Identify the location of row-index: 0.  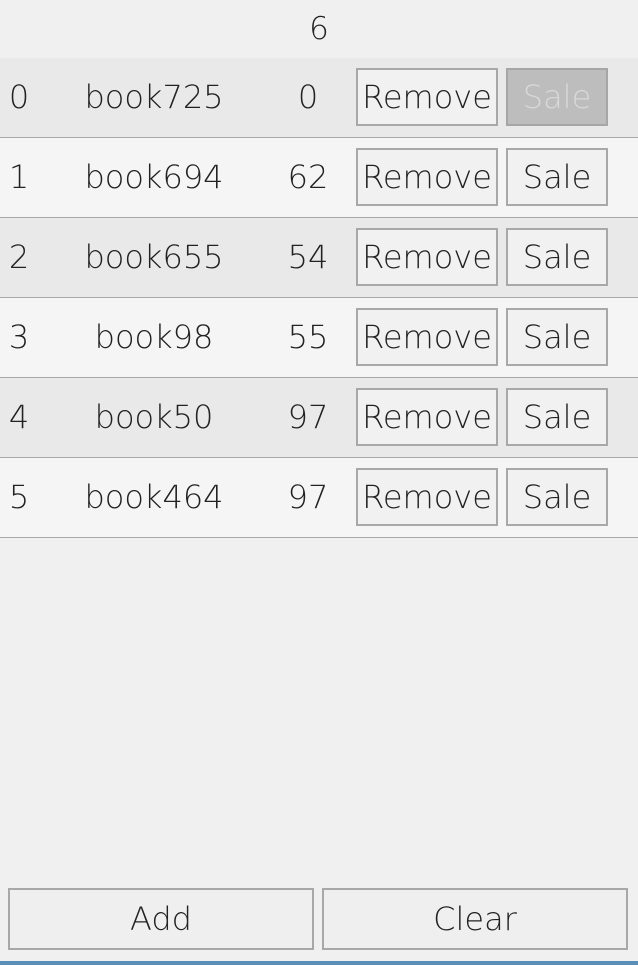
(19, 97).